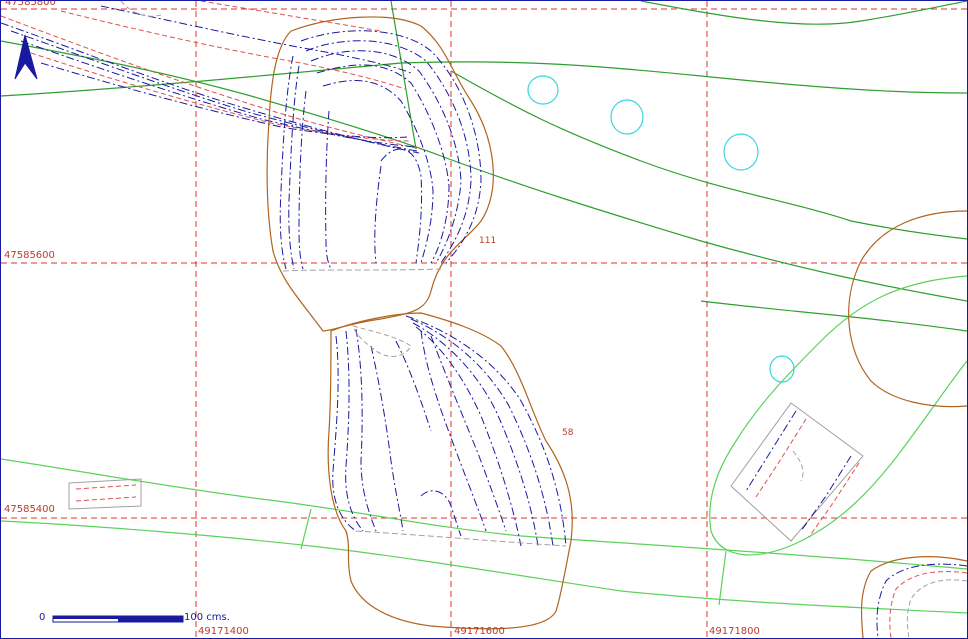  I want to click on bottom-right-contours, so click(921, 600).